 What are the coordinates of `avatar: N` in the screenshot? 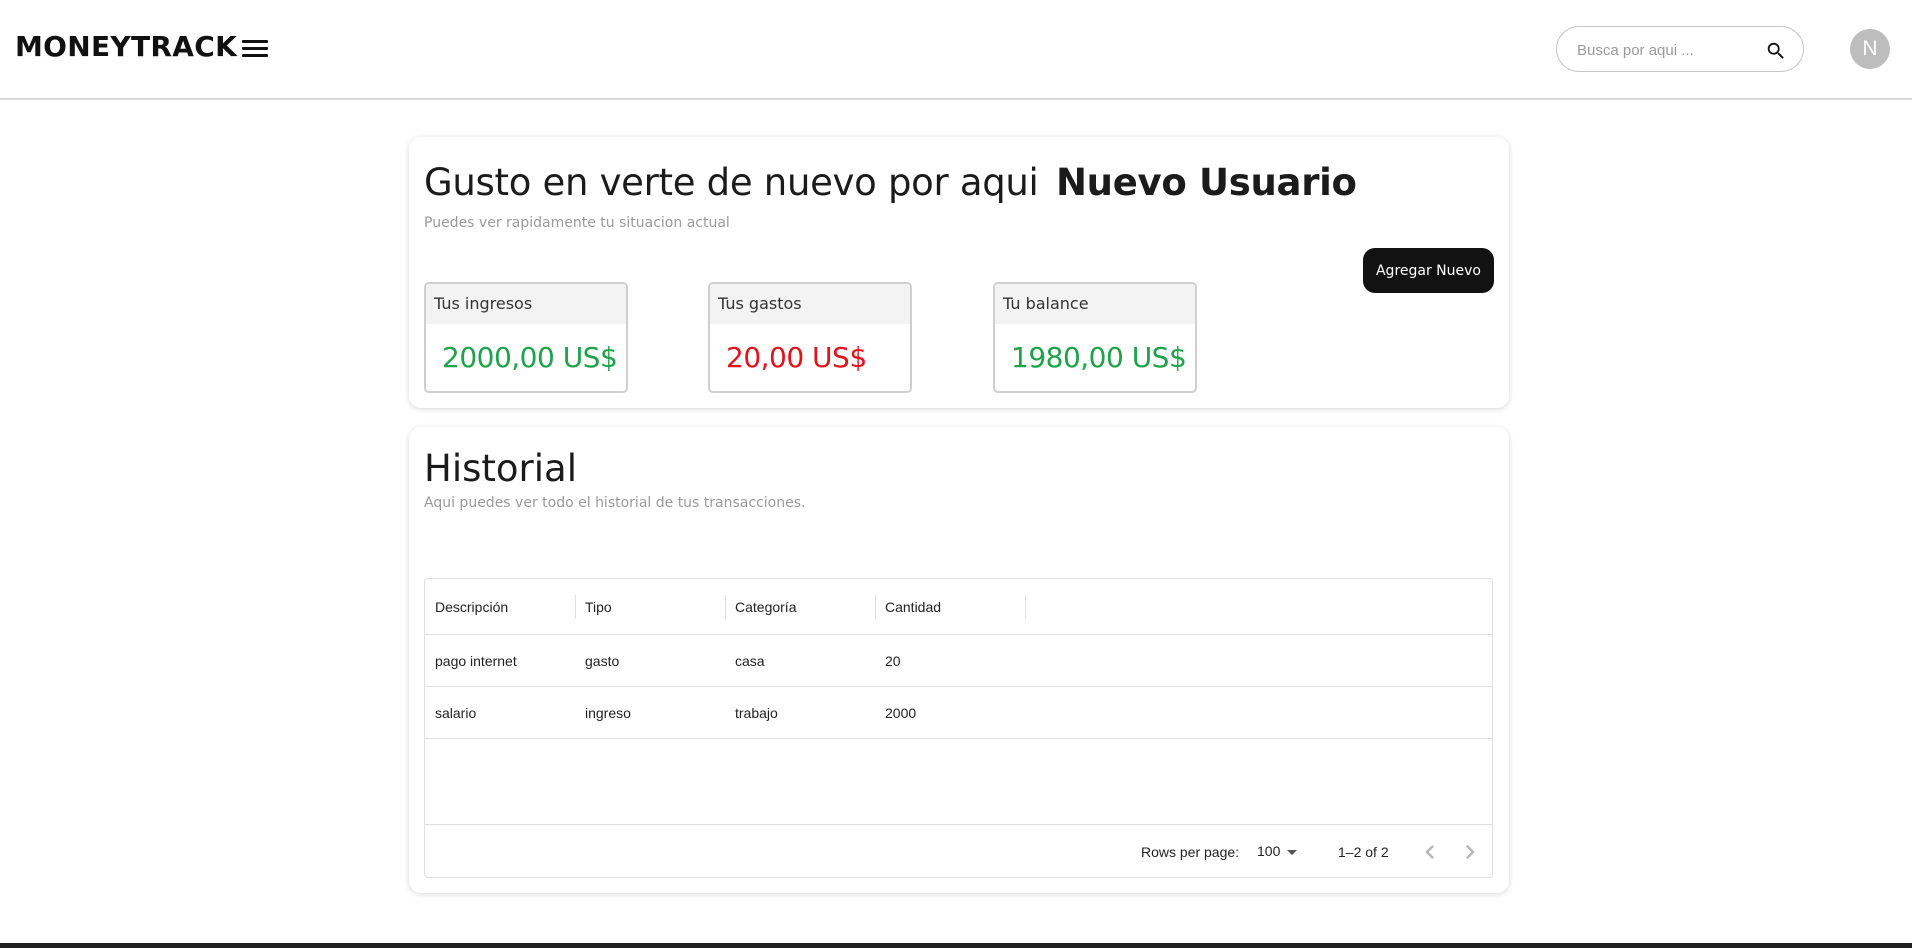 It's located at (1870, 49).